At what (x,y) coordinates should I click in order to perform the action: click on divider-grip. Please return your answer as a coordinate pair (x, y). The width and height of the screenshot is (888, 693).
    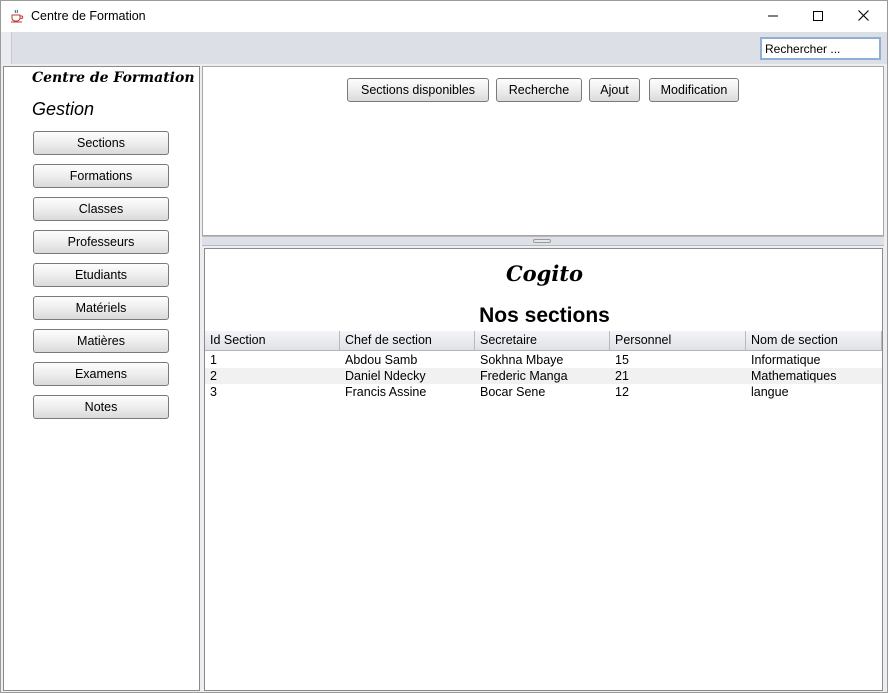
    Looking at the image, I should click on (542, 241).